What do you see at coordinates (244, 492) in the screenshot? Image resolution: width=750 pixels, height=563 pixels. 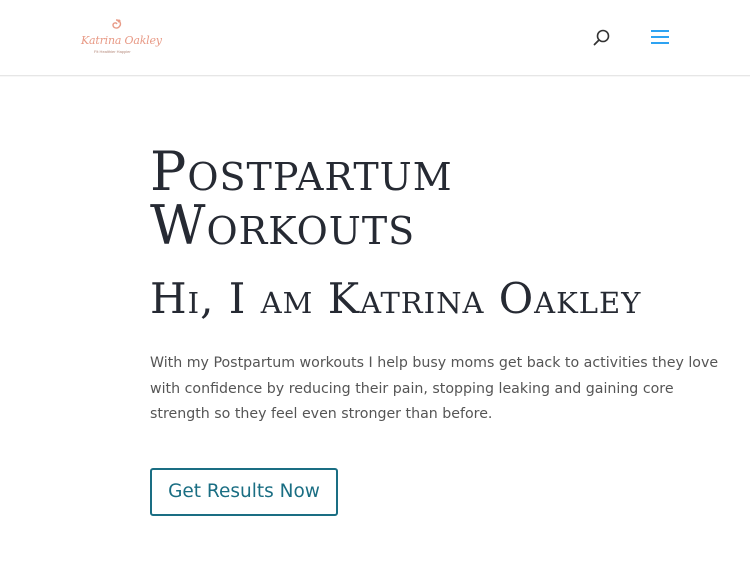 I see `get-results-button: Get Results Now` at bounding box center [244, 492].